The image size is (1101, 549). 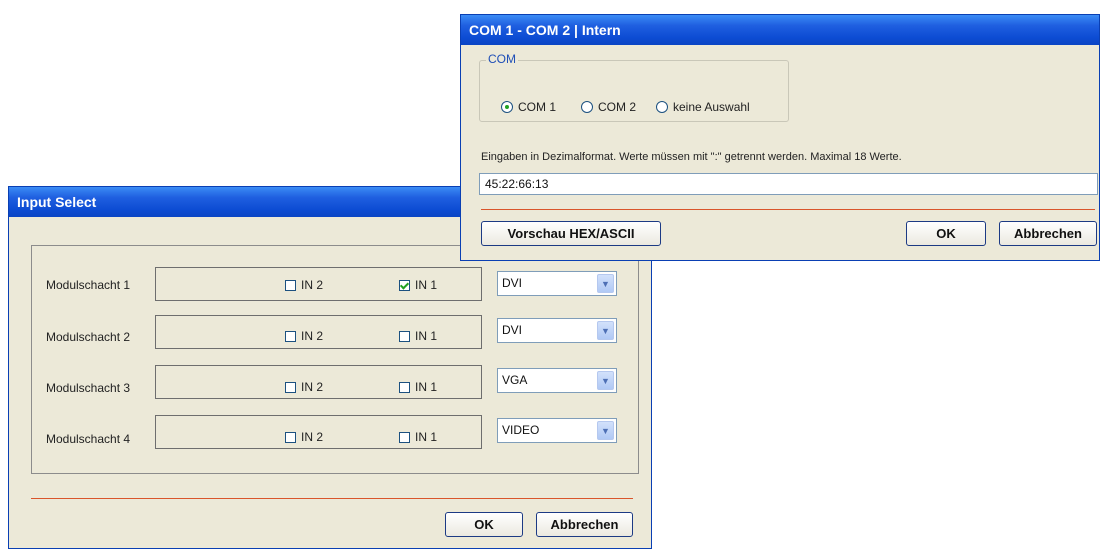 I want to click on row-label-modulschacht-1: Modulschacht 1, so click(x=88, y=285).